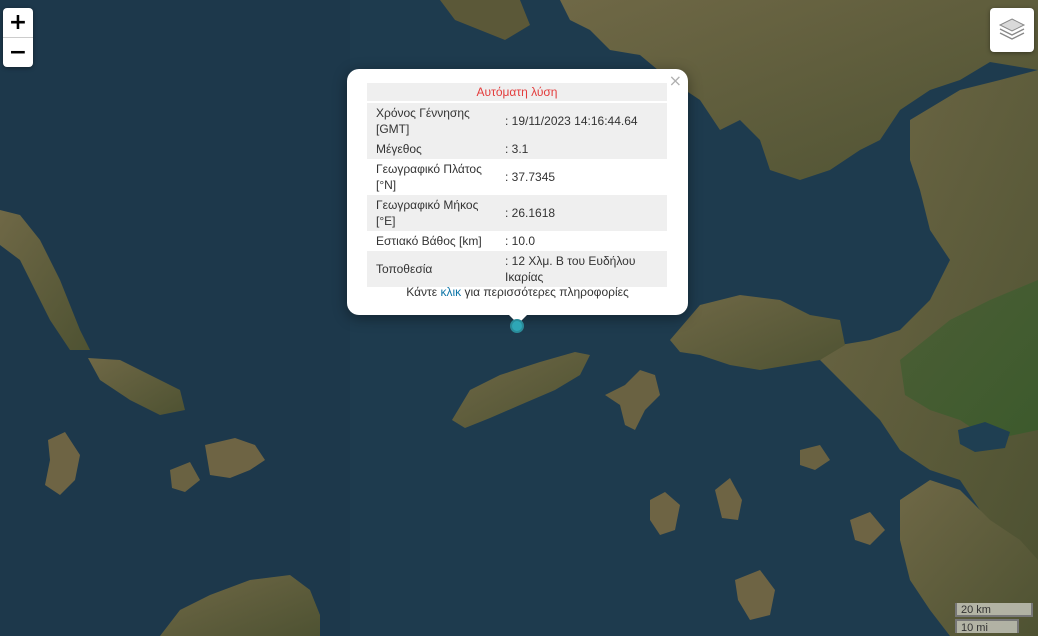 The image size is (1038, 636). Describe the element at coordinates (18, 22) in the screenshot. I see `zoom-in-button: +` at that location.